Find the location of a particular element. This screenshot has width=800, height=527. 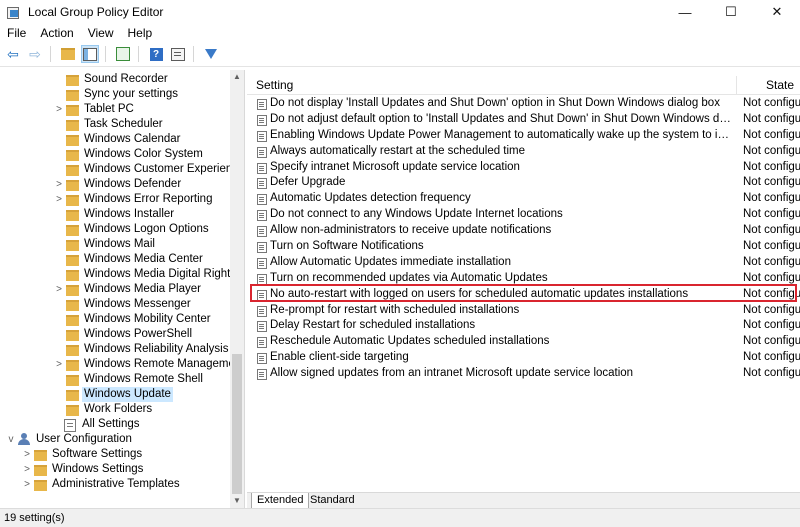

tree-item: Work Folders is located at coordinates (115, 409).